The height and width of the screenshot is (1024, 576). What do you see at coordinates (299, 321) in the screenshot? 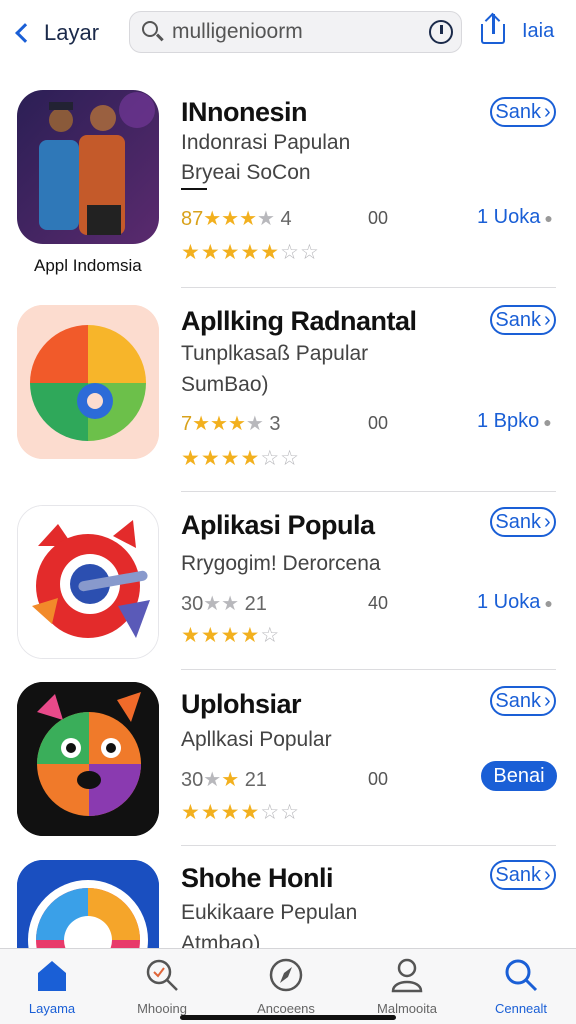
I see `app-title: Apllking Radnantal` at bounding box center [299, 321].